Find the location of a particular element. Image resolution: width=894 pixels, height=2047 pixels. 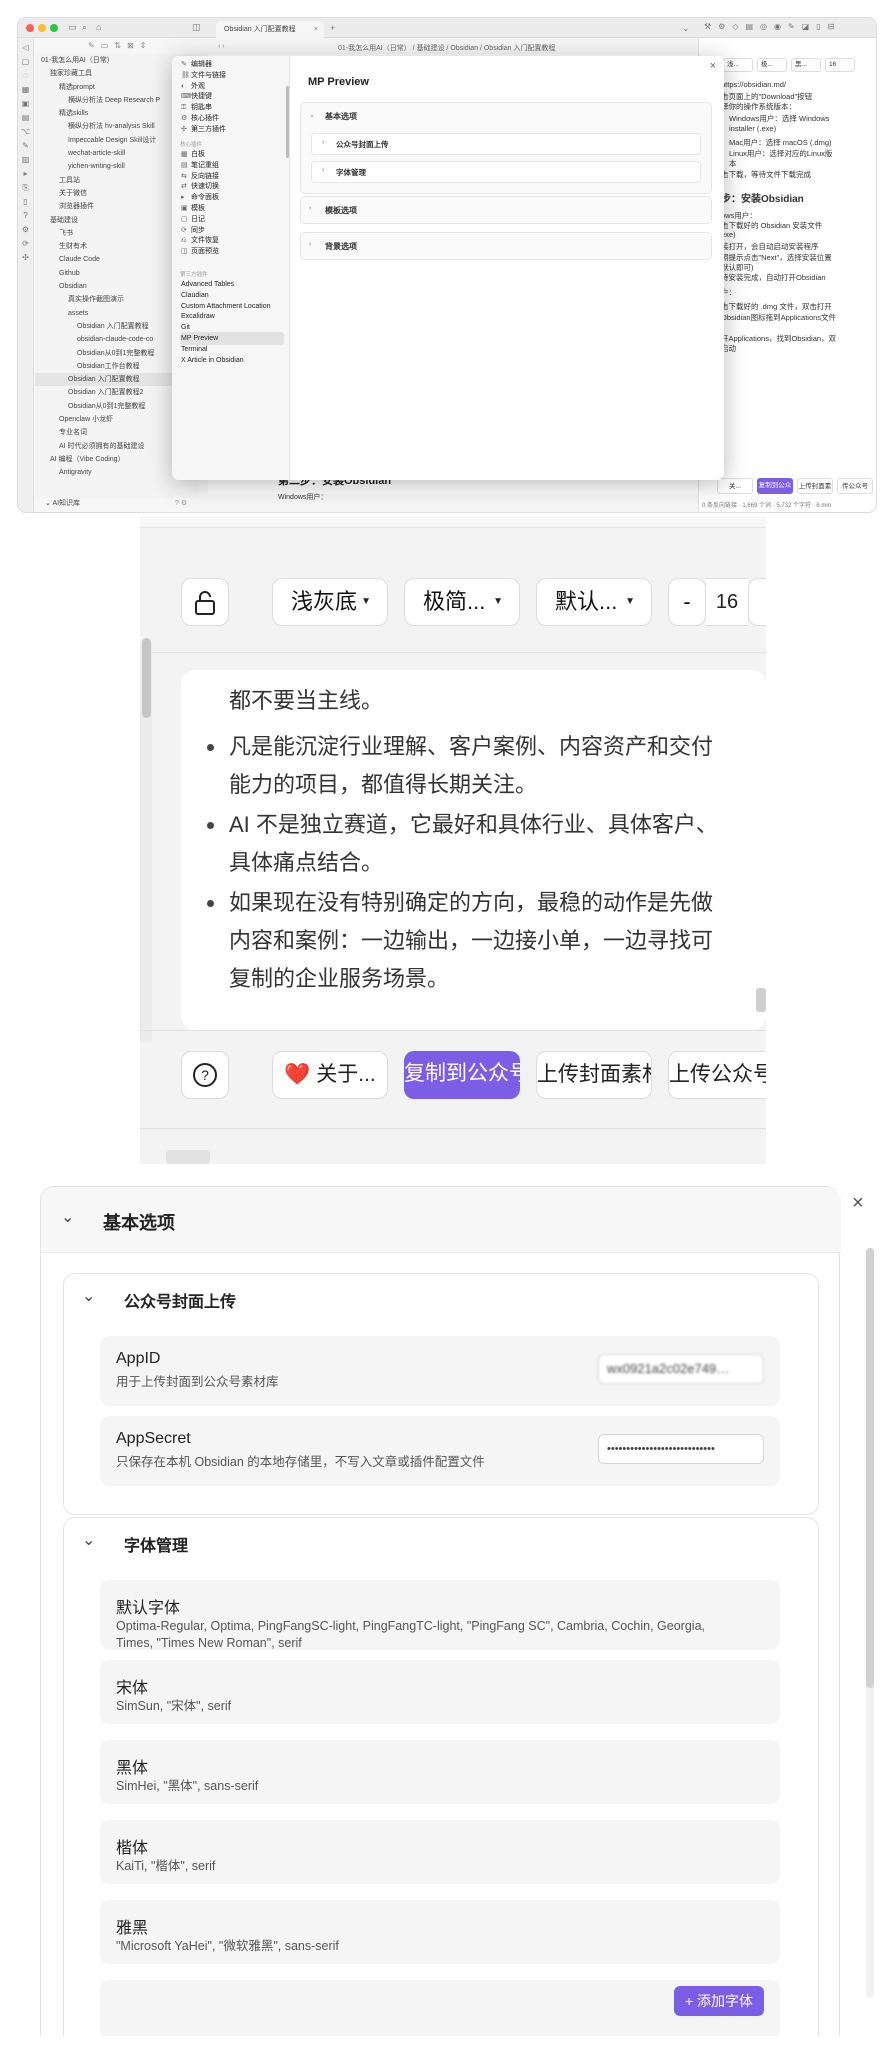

file-tree-actions: ✎▭⇅⊠⇕ is located at coordinates (120, 45).